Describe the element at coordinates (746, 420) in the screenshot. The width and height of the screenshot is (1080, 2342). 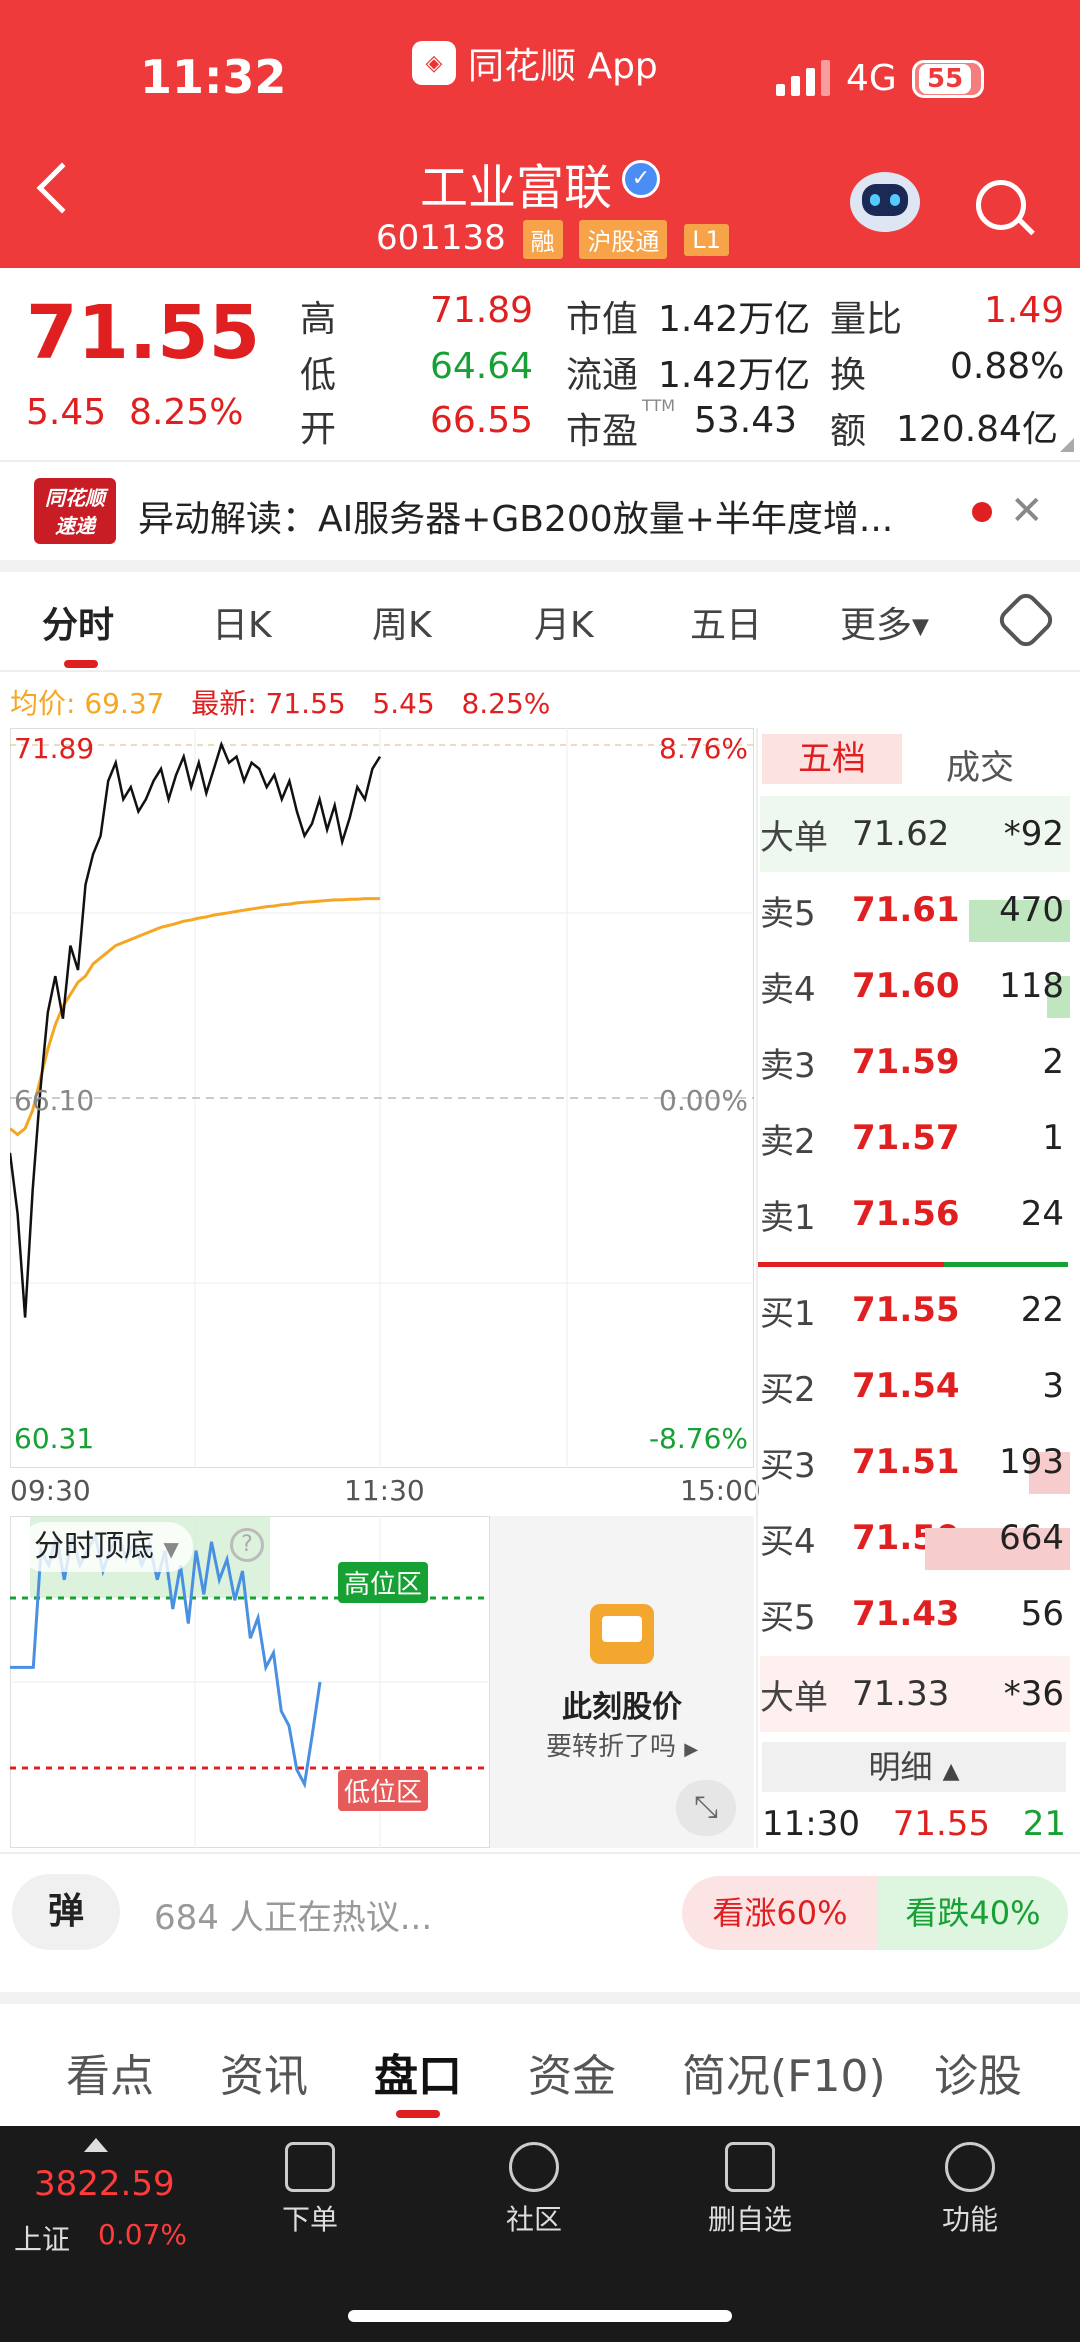
I see `pe-value: 53.43` at that location.